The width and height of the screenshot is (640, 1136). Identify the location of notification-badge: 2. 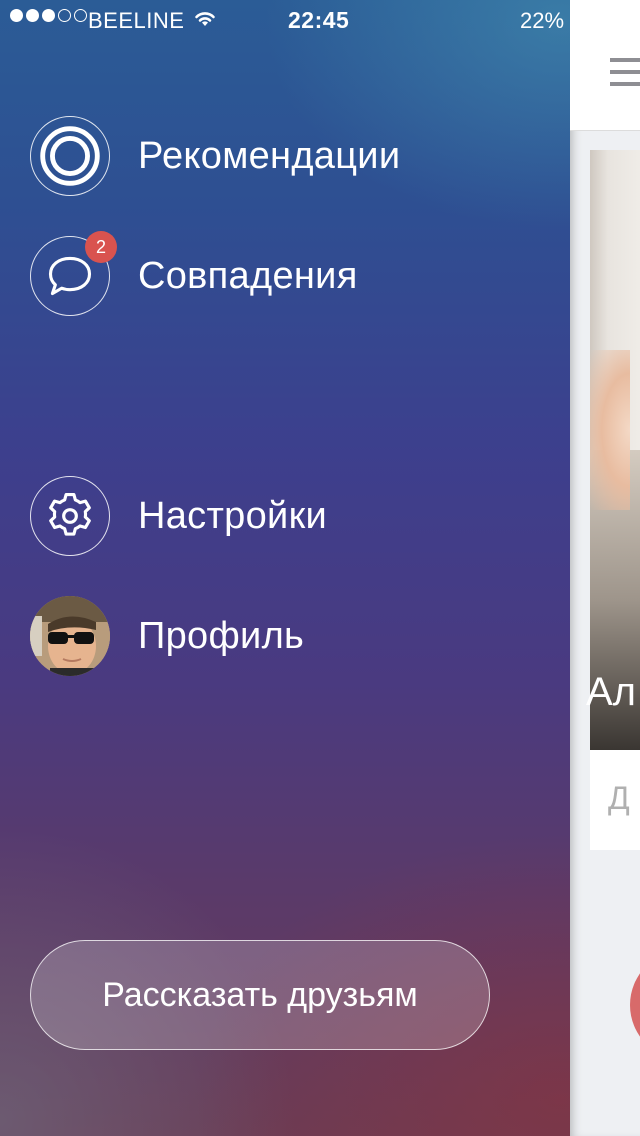
(101, 247).